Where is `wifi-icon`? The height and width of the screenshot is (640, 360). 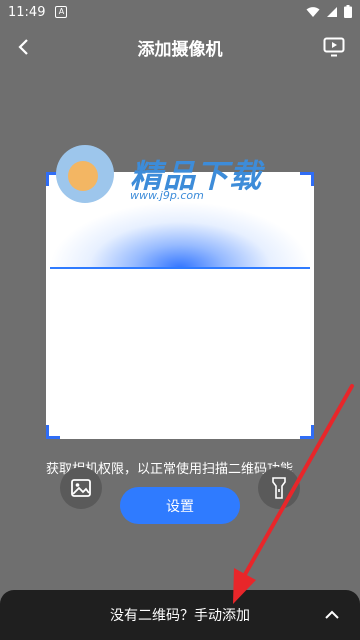 wifi-icon is located at coordinates (313, 11).